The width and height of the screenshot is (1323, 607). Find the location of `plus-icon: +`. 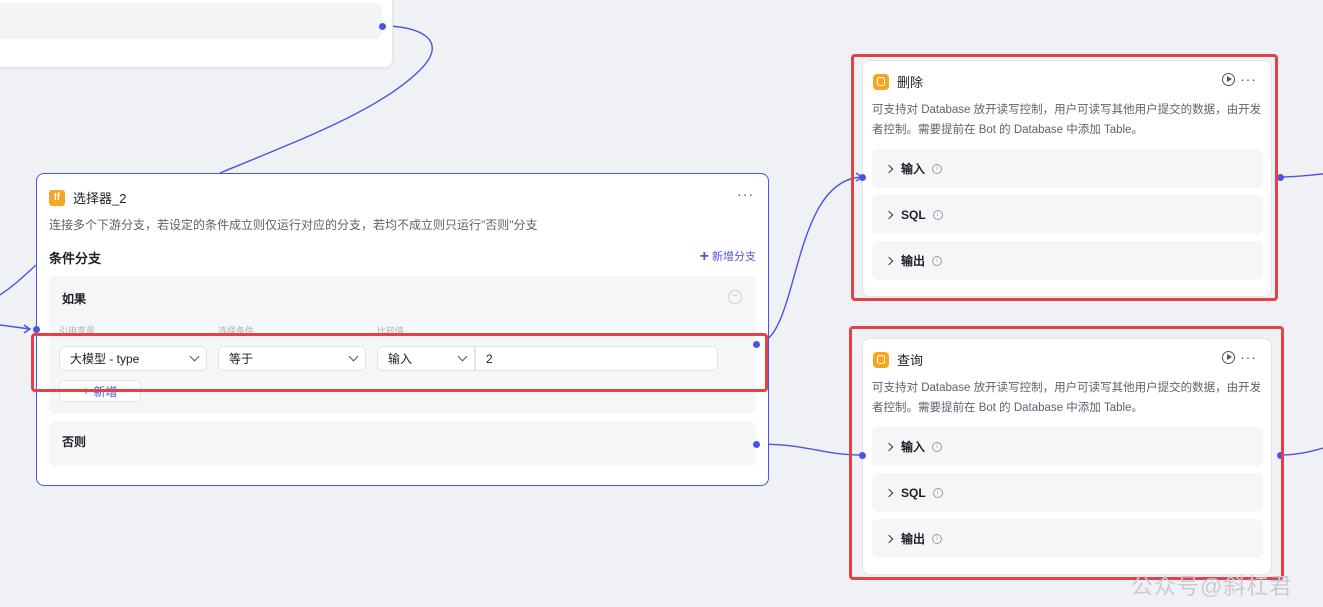

plus-icon: + is located at coordinates (704, 256).